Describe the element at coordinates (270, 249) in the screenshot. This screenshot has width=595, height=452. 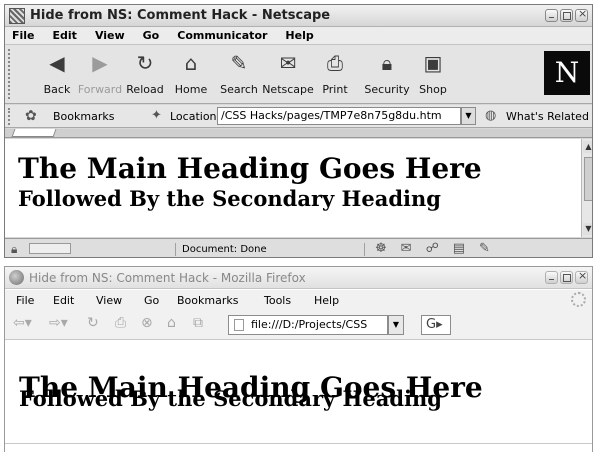
I see `status-text: Document: Done` at that location.